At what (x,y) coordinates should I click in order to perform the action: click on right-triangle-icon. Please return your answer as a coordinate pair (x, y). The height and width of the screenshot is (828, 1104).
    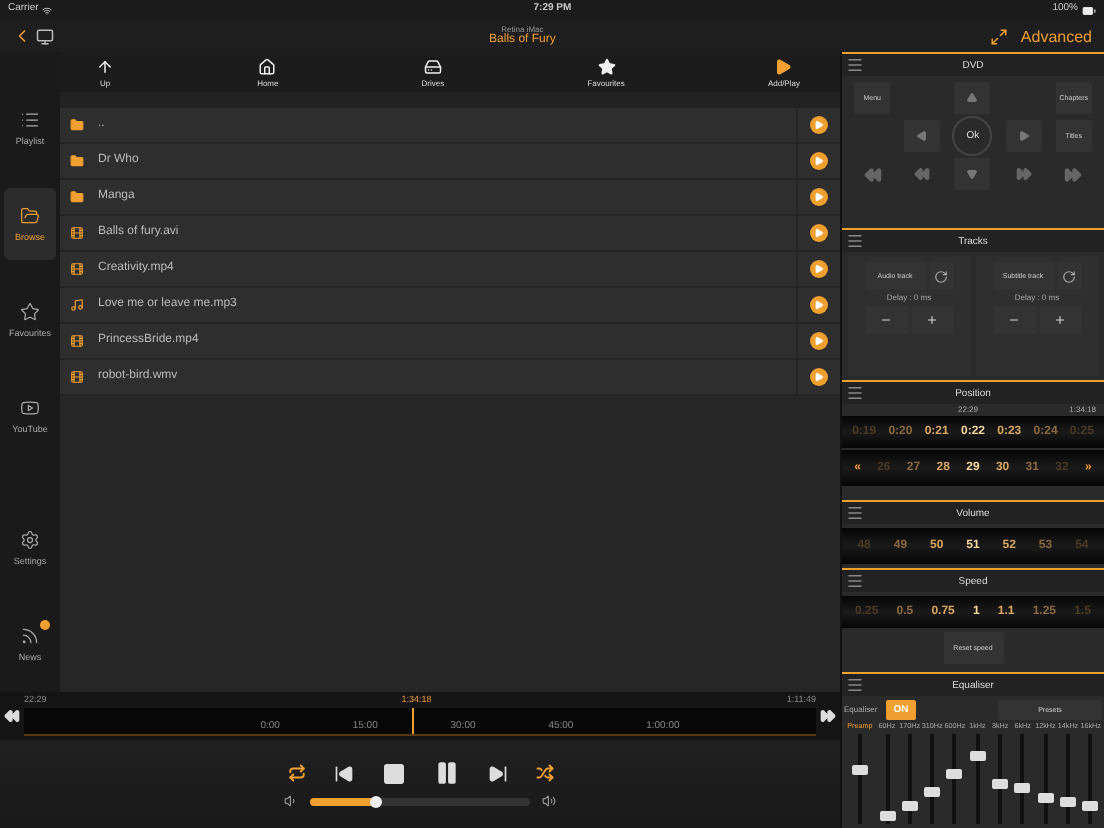
    Looking at the image, I should click on (1023, 136).